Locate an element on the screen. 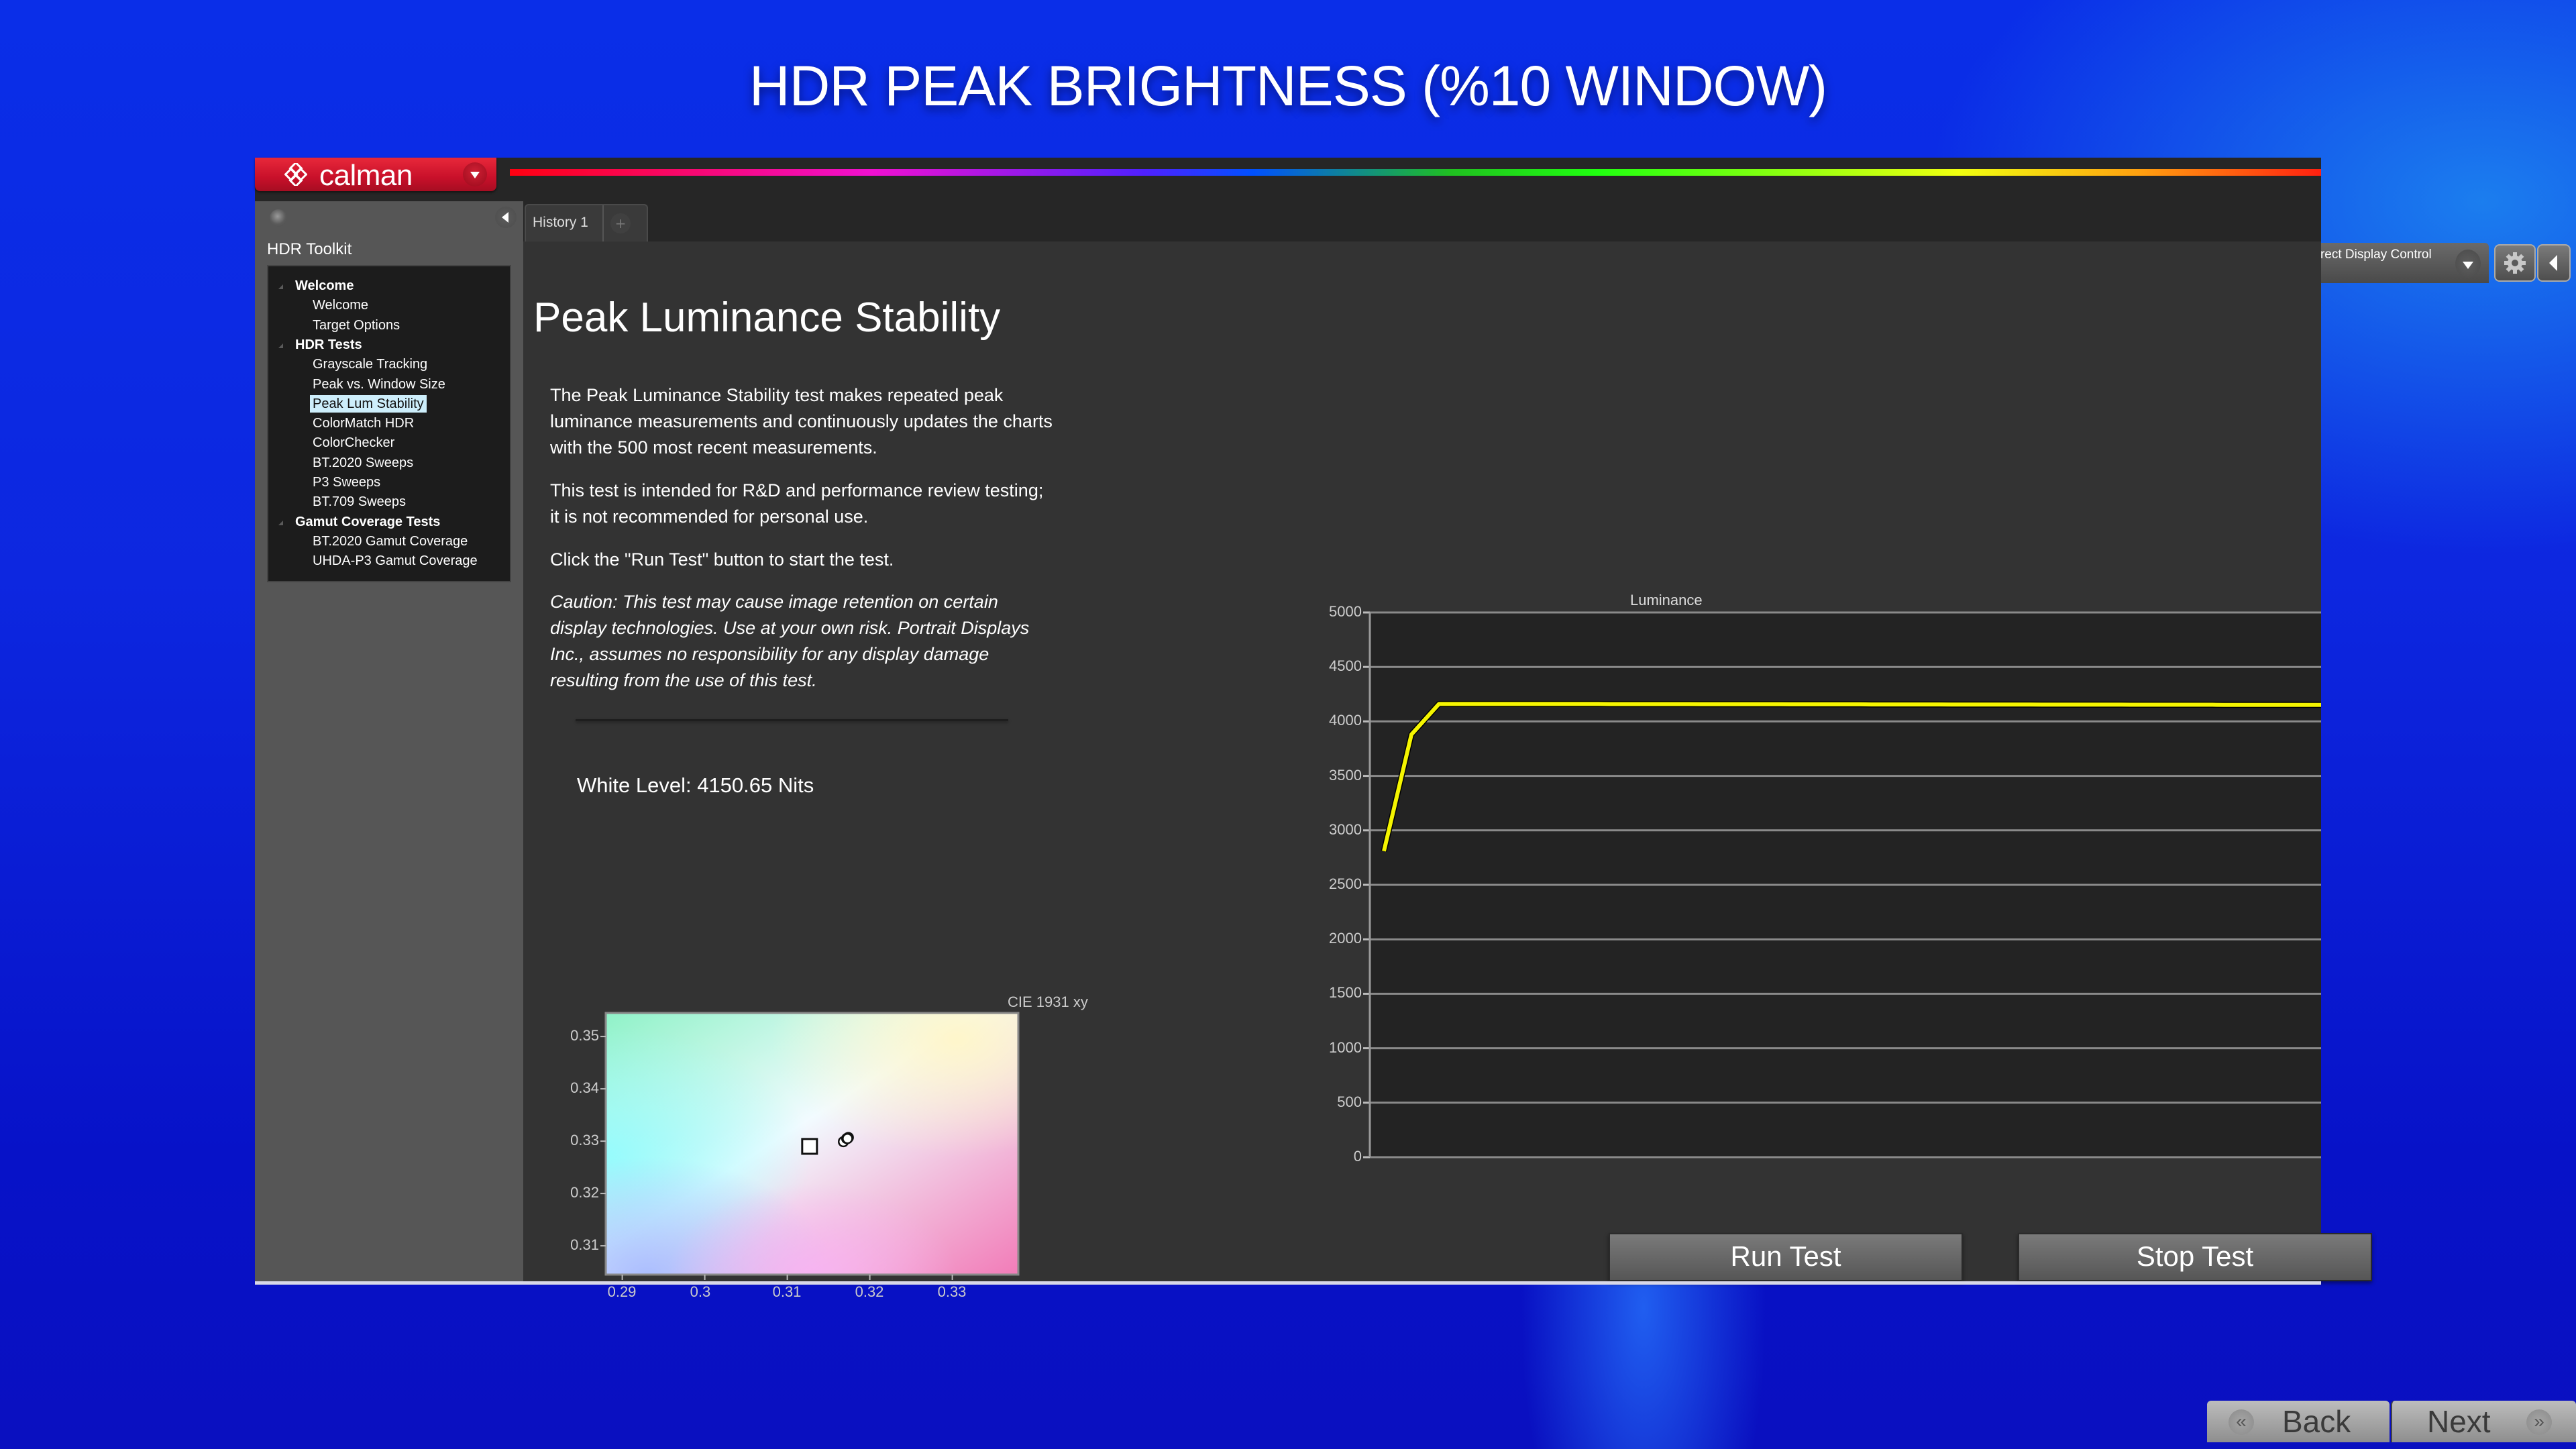 This screenshot has height=1449, width=2576. stop-test-button: Stop Test is located at coordinates (2195, 1257).